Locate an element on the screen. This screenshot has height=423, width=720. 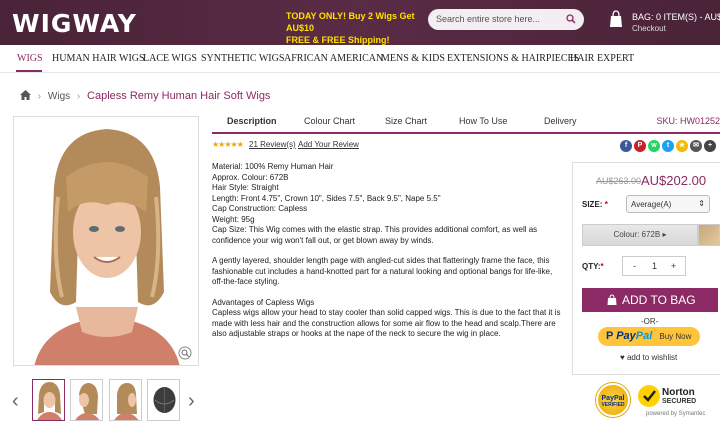
paypal-verified-badge: PayPal VERIFIED is located at coordinates (613, 400).